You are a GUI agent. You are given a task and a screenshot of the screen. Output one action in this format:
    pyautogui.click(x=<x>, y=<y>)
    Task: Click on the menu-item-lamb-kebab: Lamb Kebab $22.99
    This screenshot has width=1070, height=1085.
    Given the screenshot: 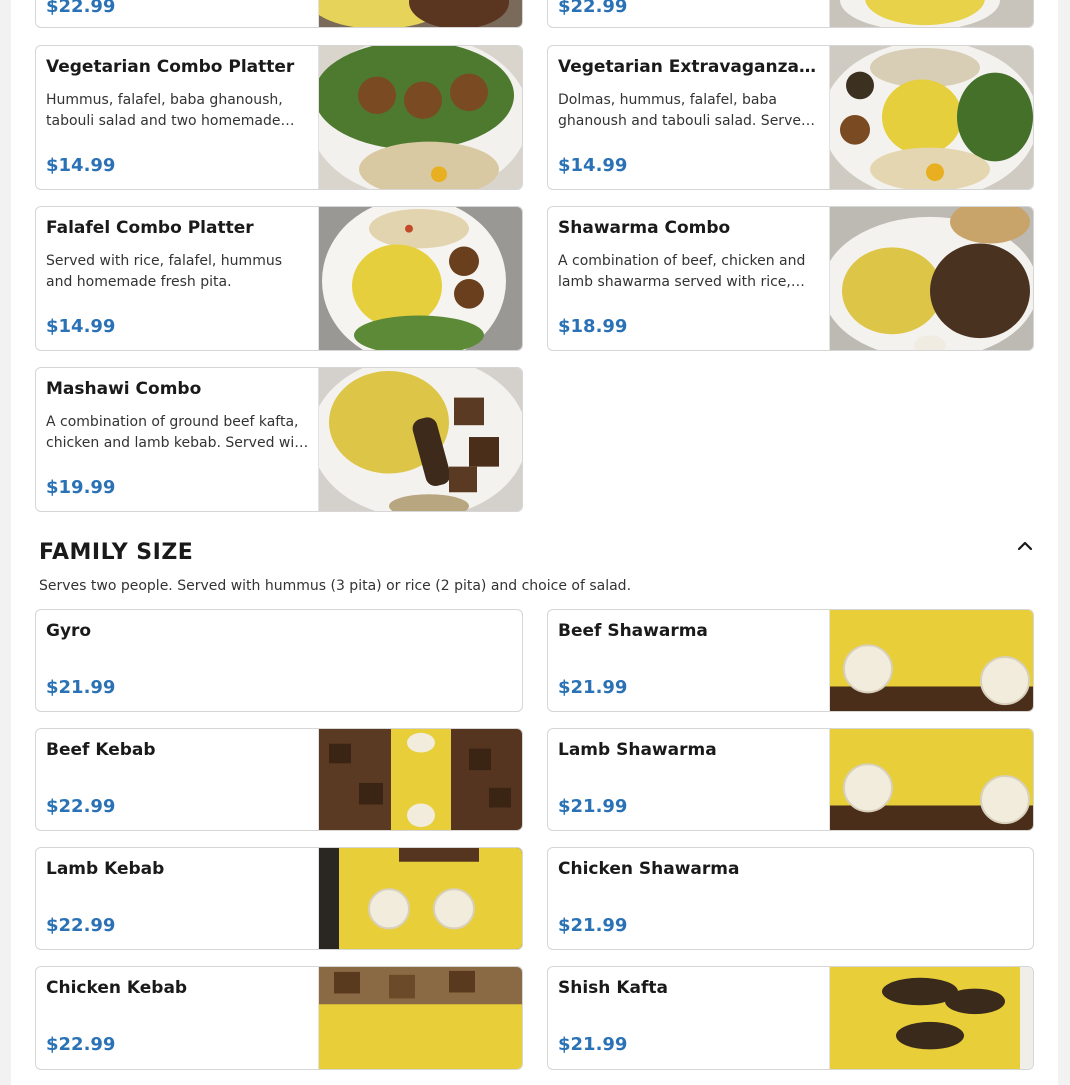 What is the action you would take?
    pyautogui.click(x=279, y=898)
    